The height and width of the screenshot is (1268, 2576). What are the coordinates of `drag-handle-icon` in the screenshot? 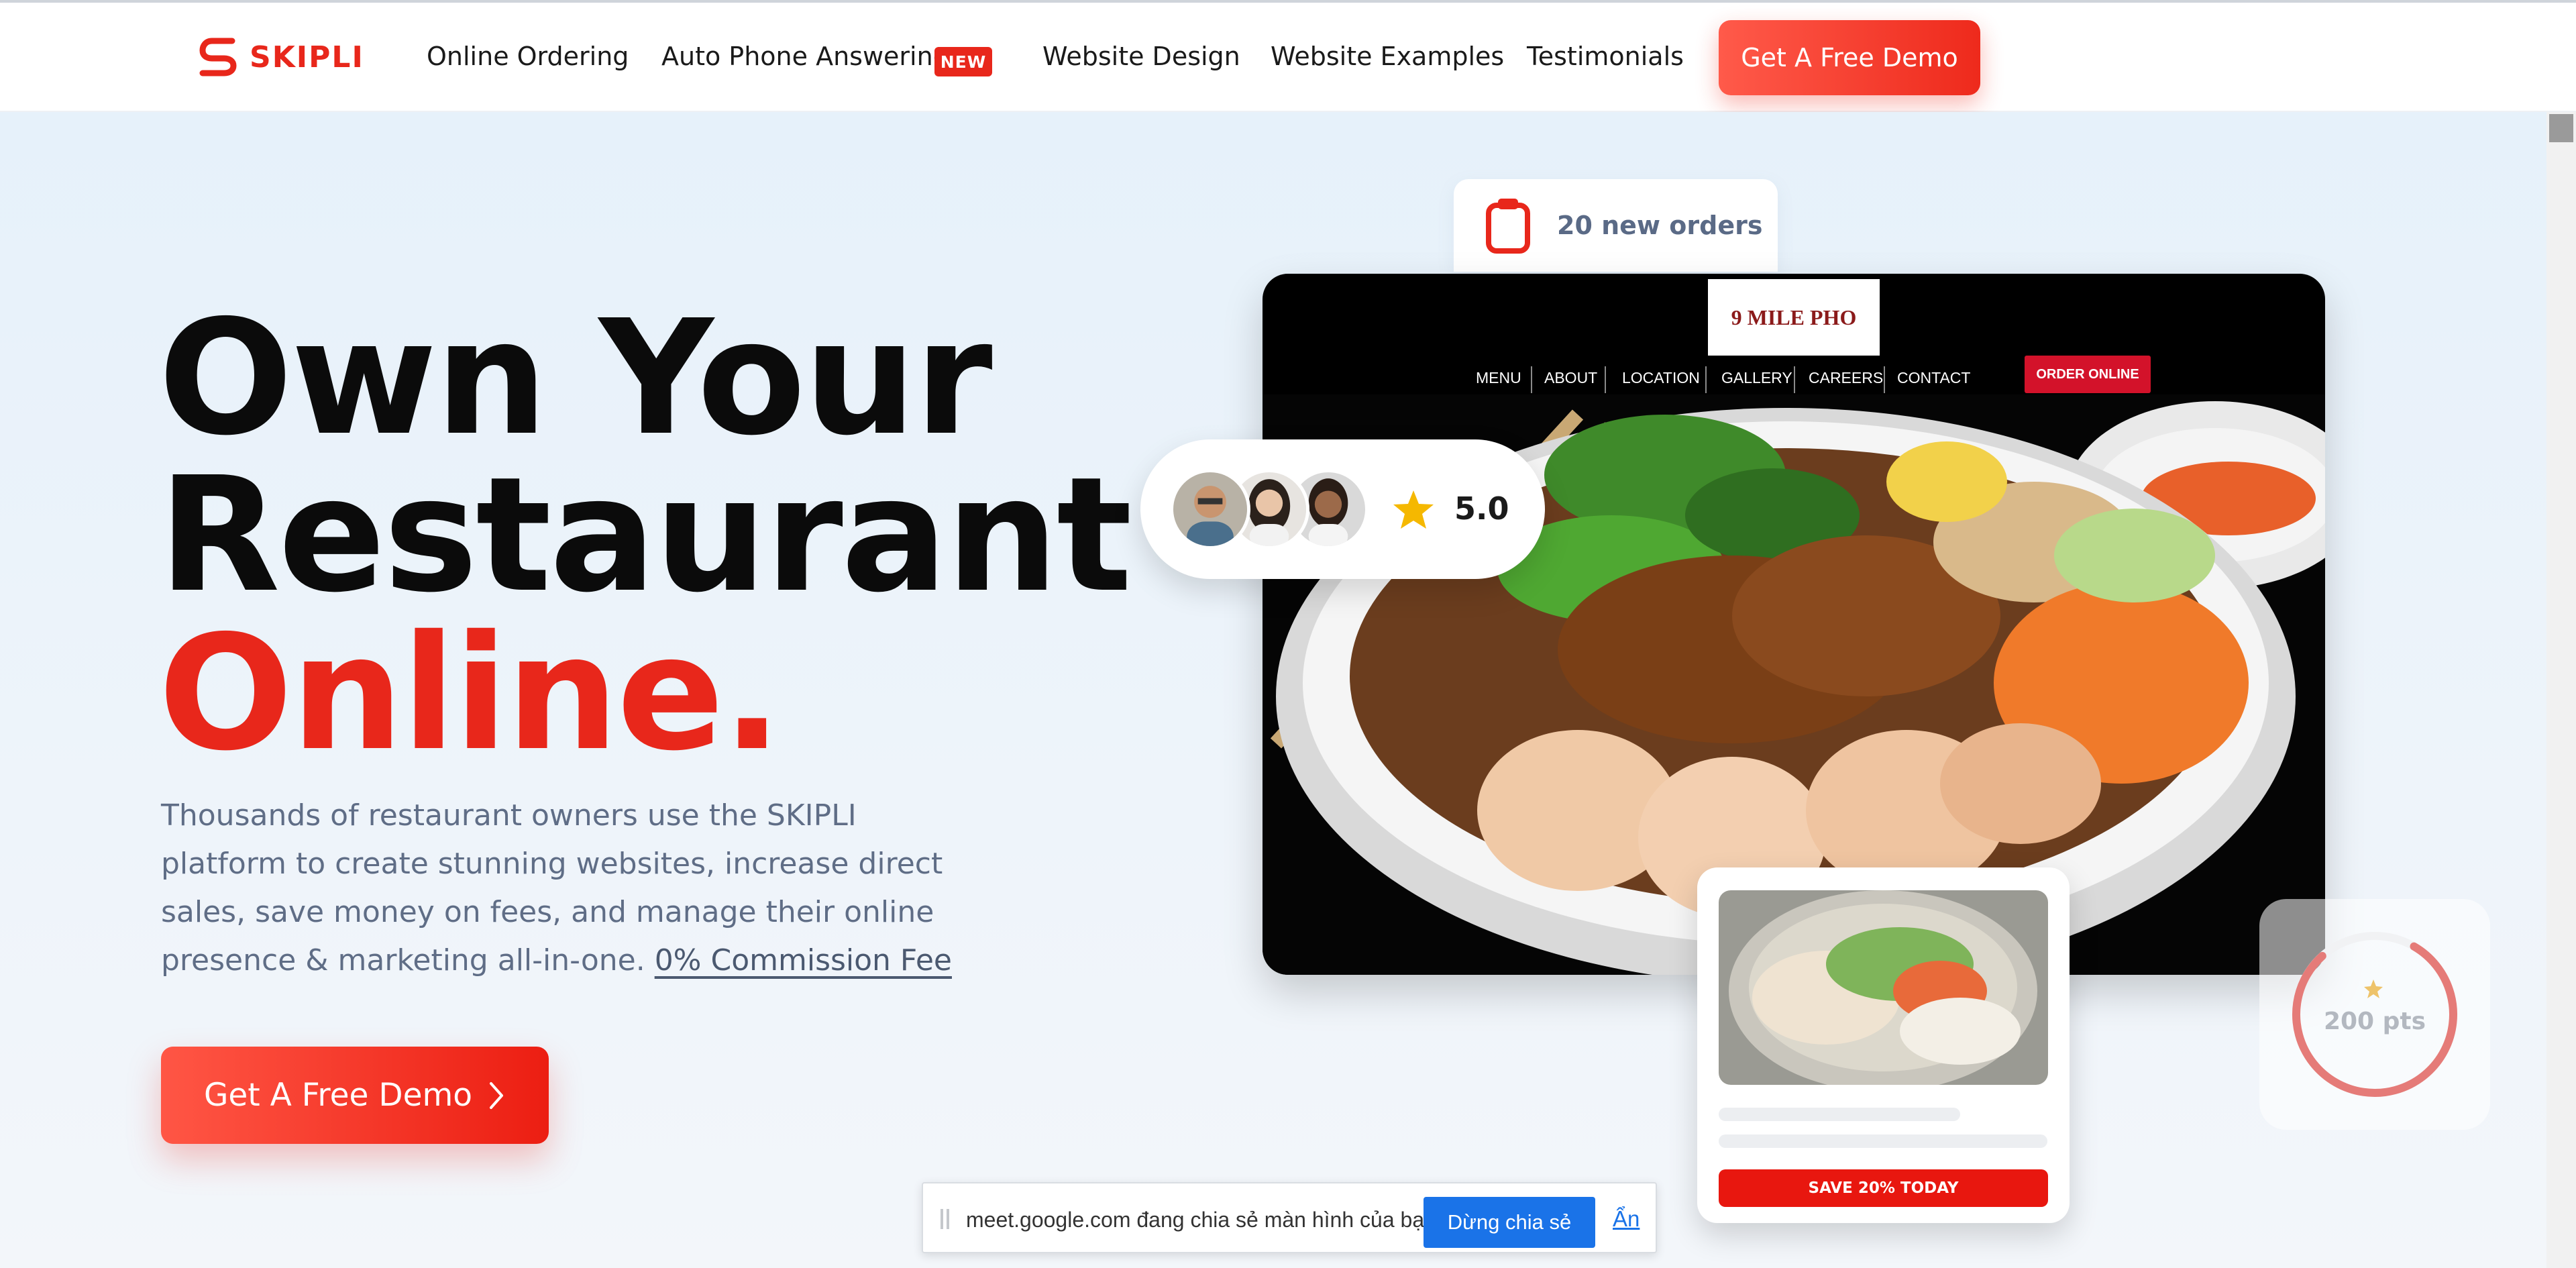 It's located at (946, 1219).